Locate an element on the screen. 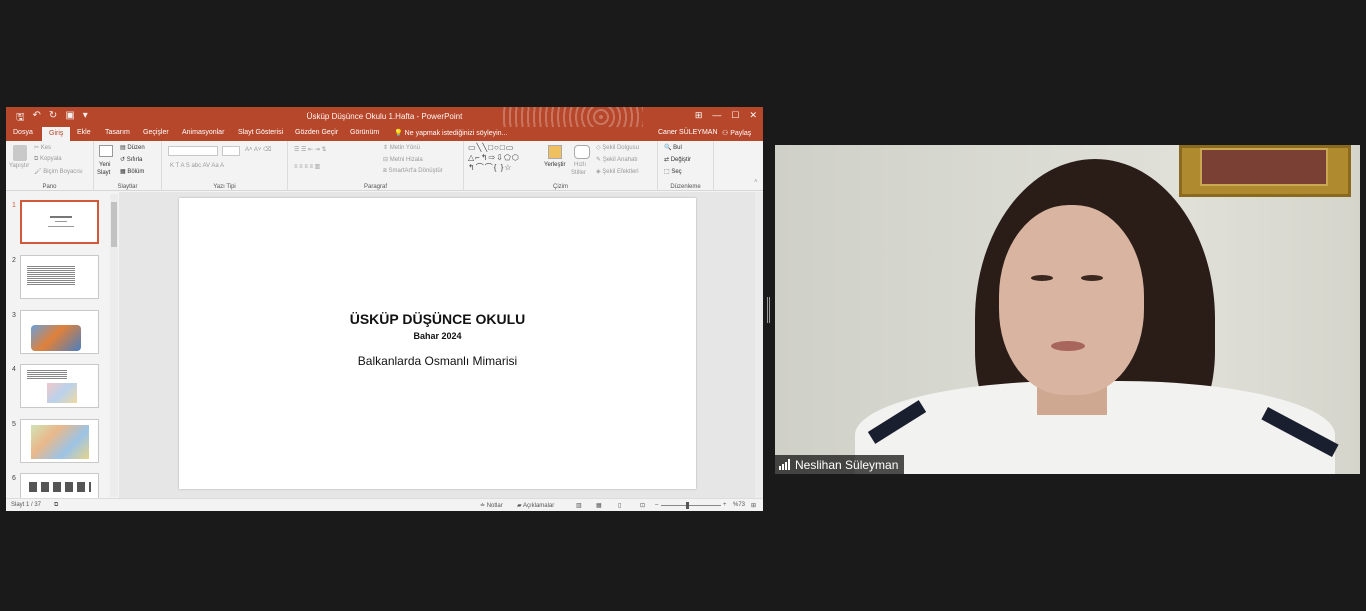 The width and height of the screenshot is (1366, 611). list-buttons: ☰ ☰ ⇤ ⇥ ⇅ is located at coordinates (310, 149).